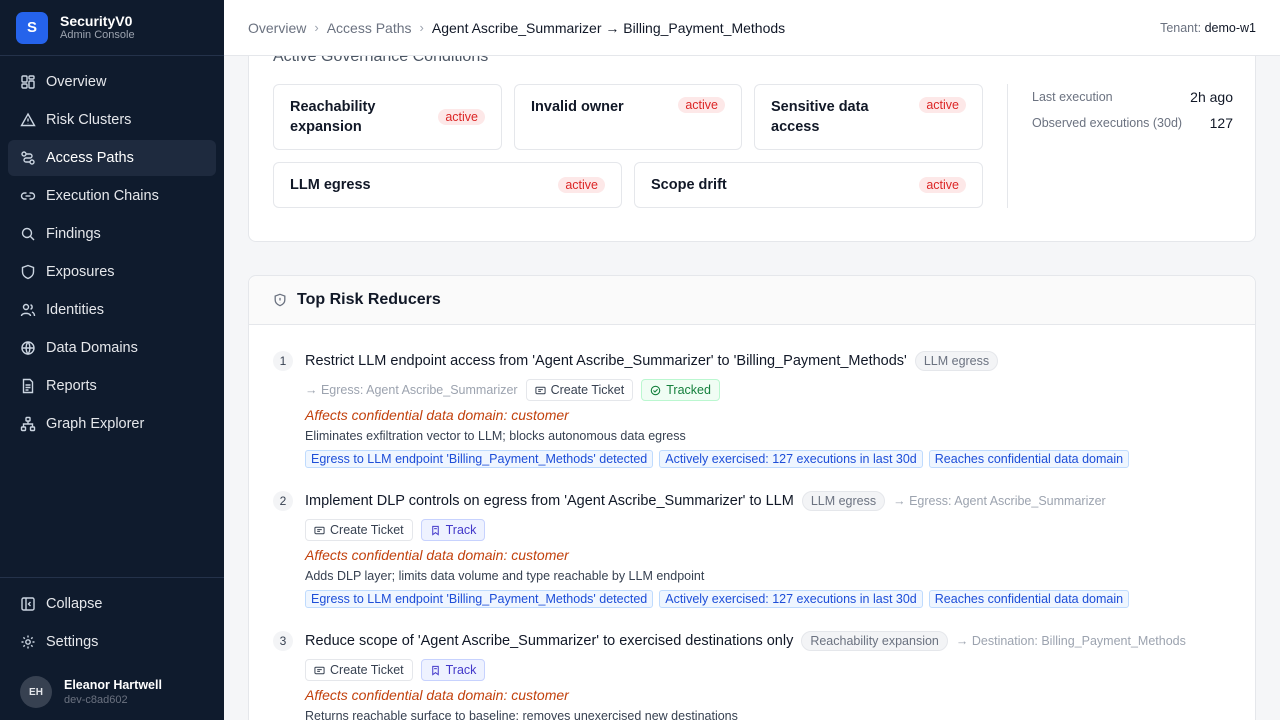 The image size is (1280, 720). What do you see at coordinates (112, 604) in the screenshot?
I see `collapse-button: Collapse` at bounding box center [112, 604].